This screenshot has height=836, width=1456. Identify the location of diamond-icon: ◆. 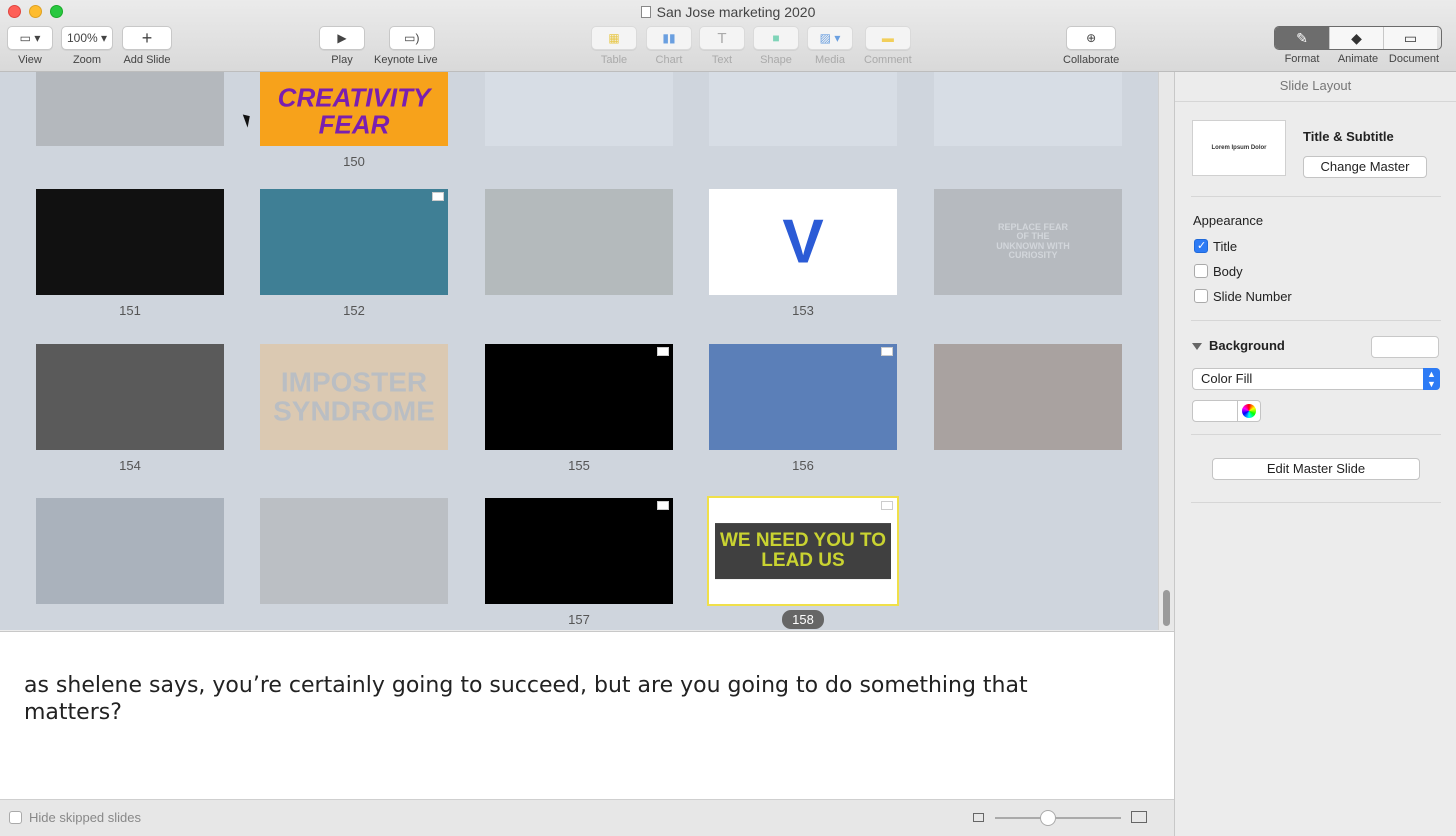
(1356, 37).